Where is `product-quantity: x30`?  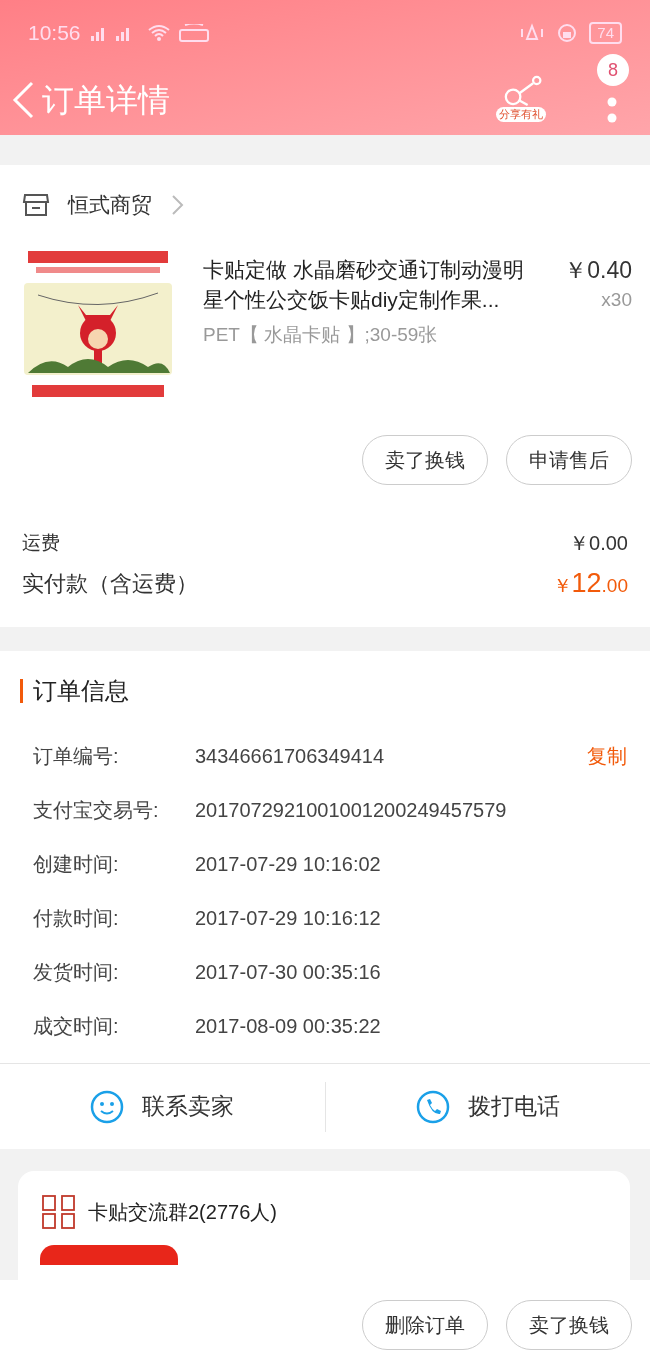 product-quantity: x30 is located at coordinates (616, 300).